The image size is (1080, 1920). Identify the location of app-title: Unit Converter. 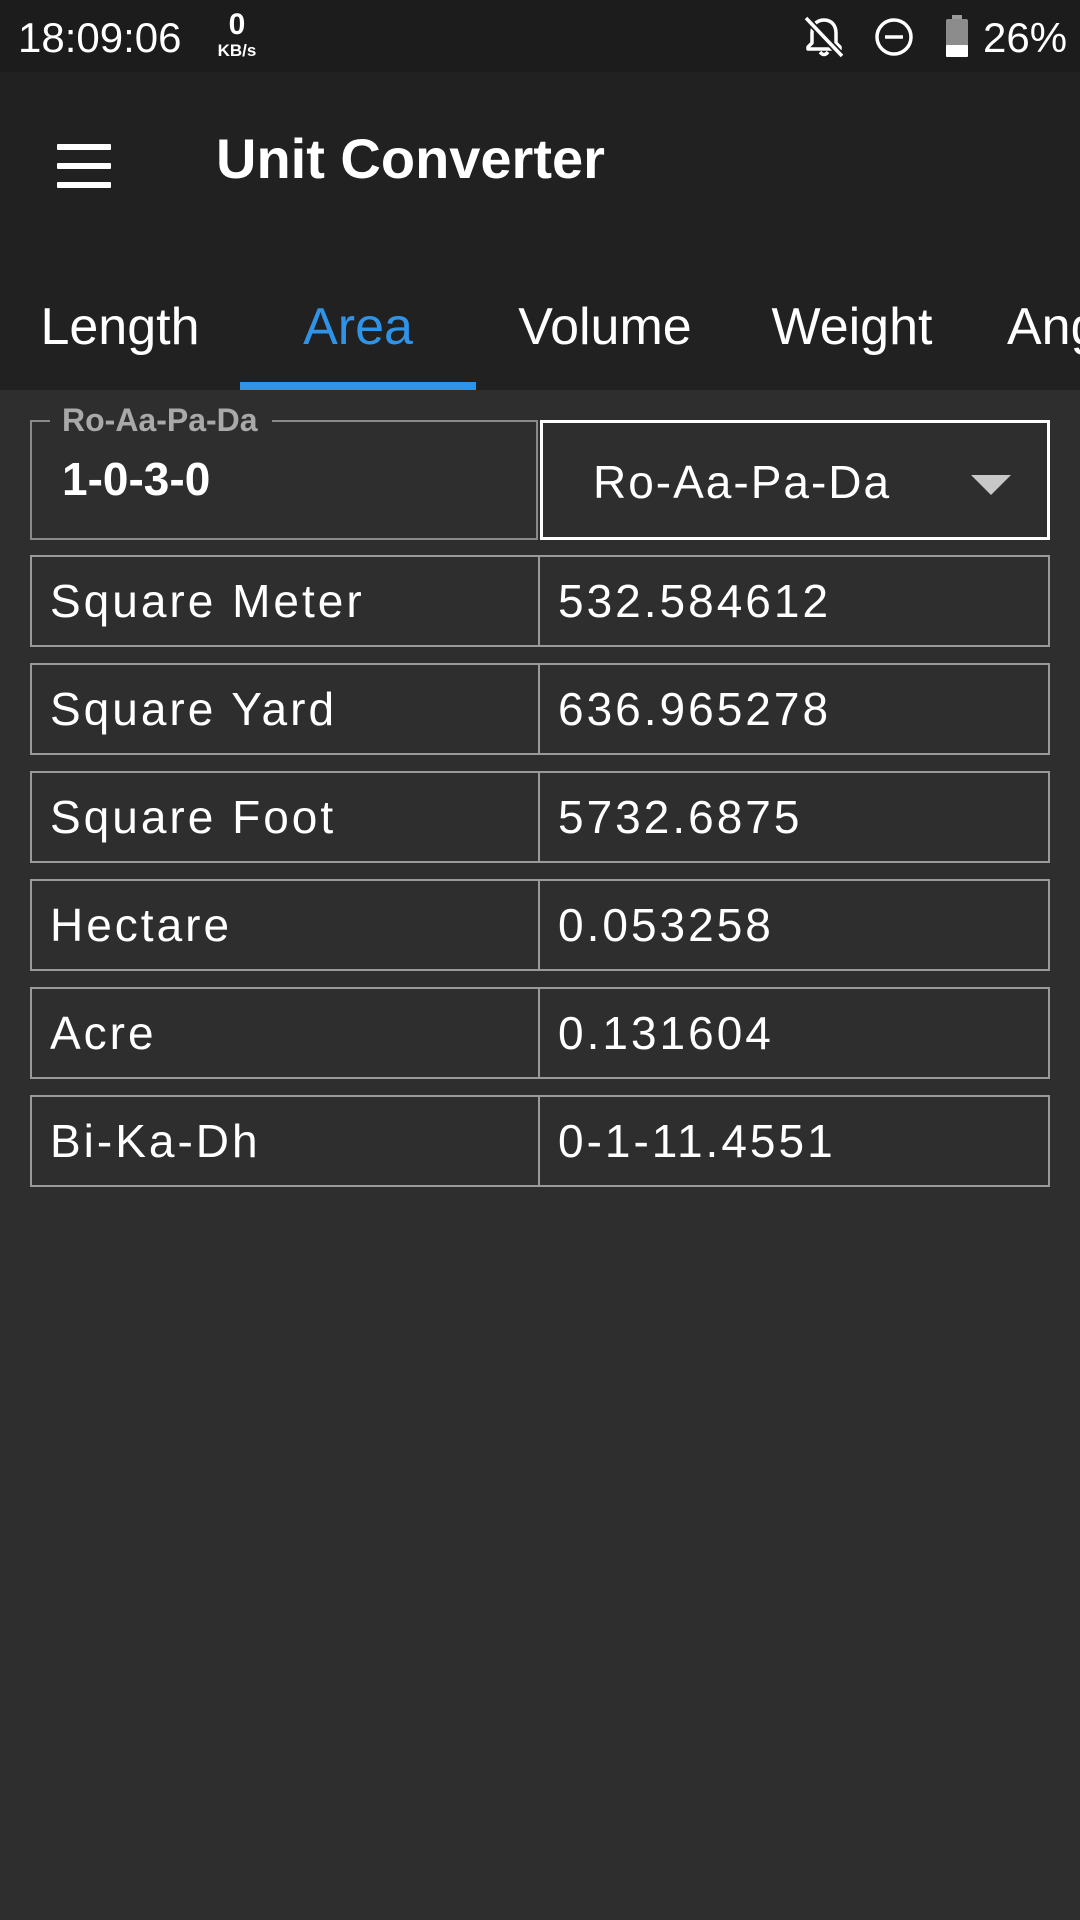
(410, 158).